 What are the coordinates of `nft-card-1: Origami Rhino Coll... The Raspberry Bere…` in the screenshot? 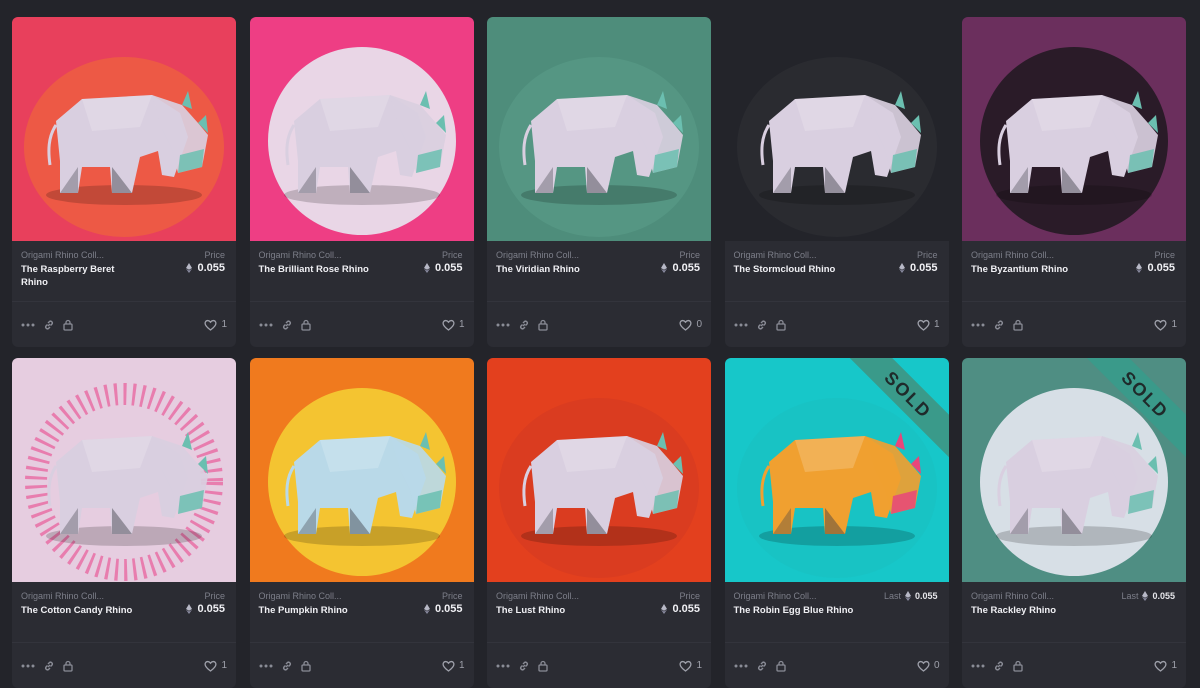 It's located at (124, 182).